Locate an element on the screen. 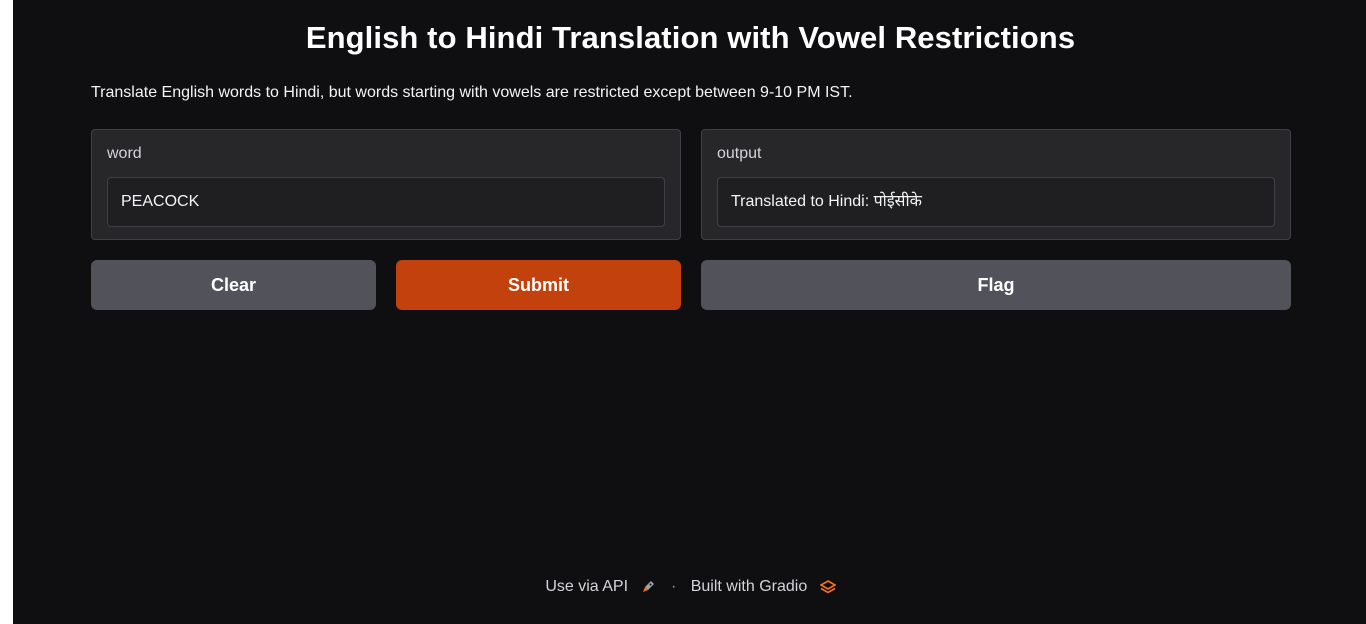 The height and width of the screenshot is (624, 1366). output-panel: output Translated to Hindi: पोईसीके is located at coordinates (996, 184).